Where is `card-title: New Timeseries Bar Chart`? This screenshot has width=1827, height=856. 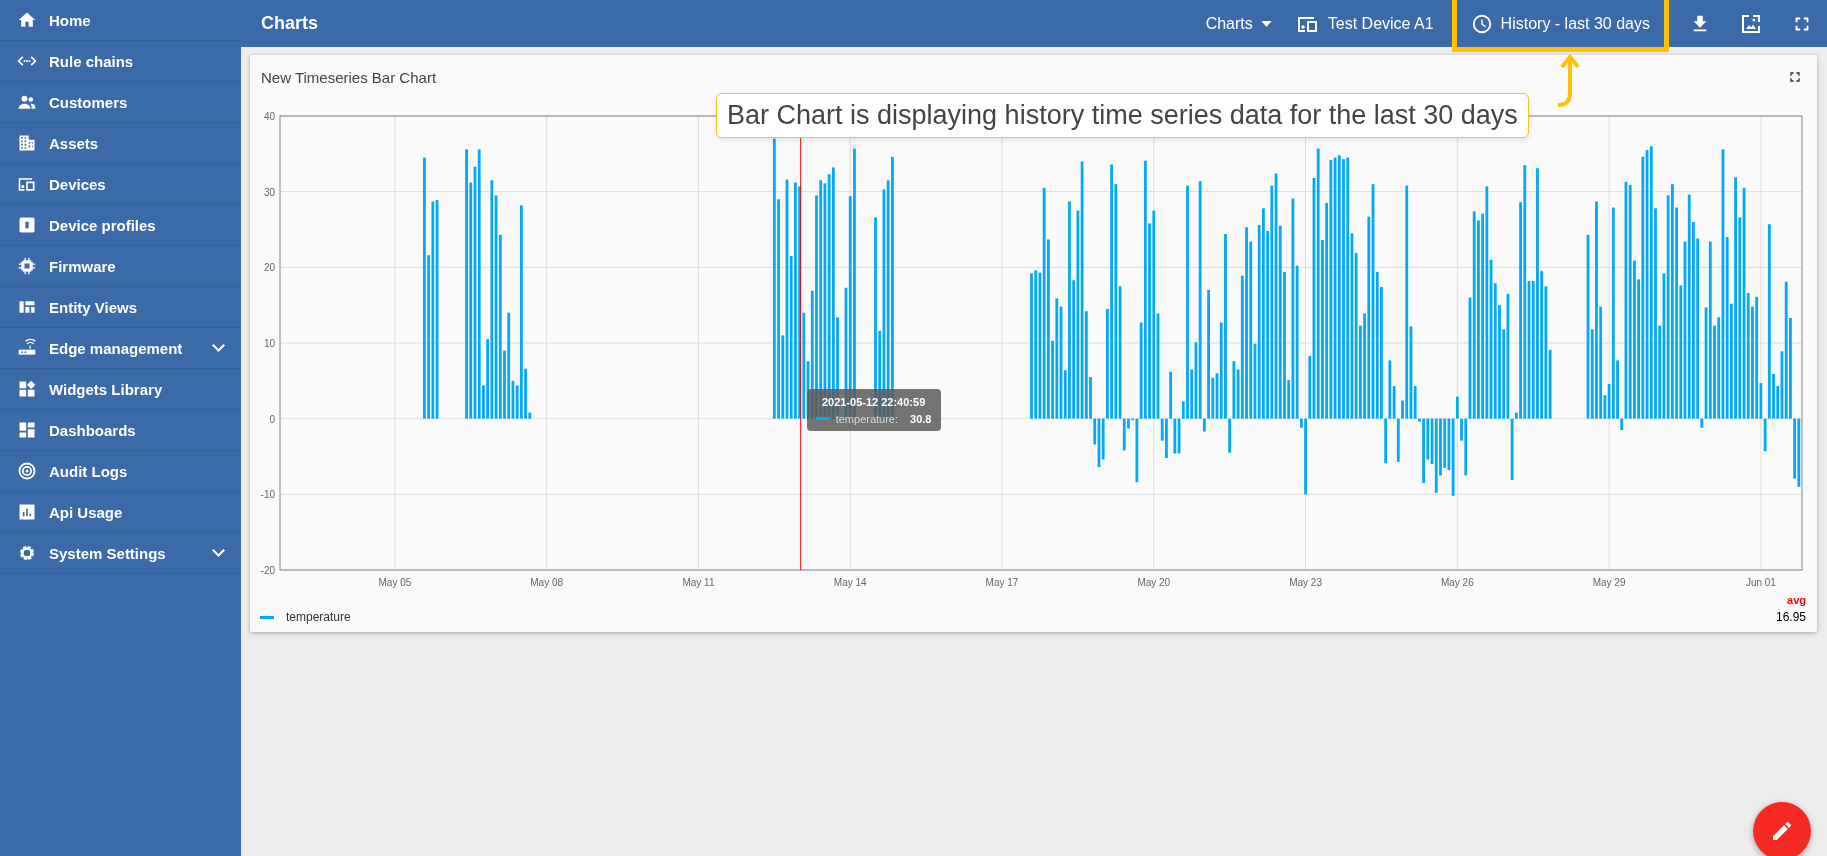 card-title: New Timeseries Bar Chart is located at coordinates (349, 77).